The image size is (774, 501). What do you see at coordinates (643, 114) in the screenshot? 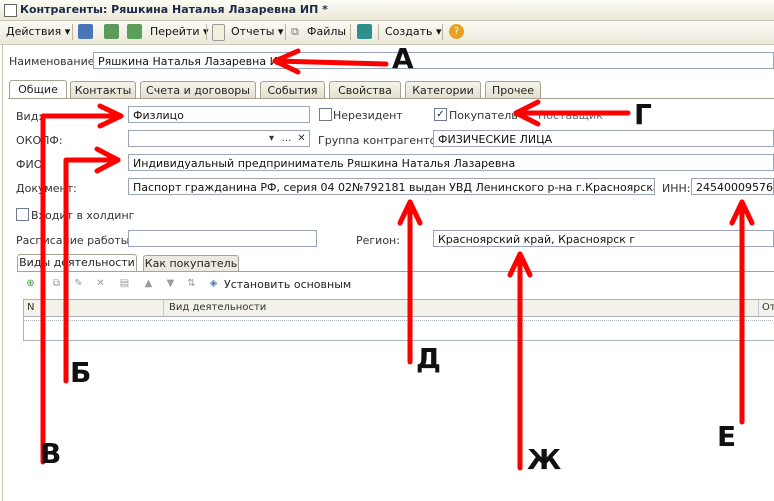
I see `annotation-letter-g: Г` at bounding box center [643, 114].